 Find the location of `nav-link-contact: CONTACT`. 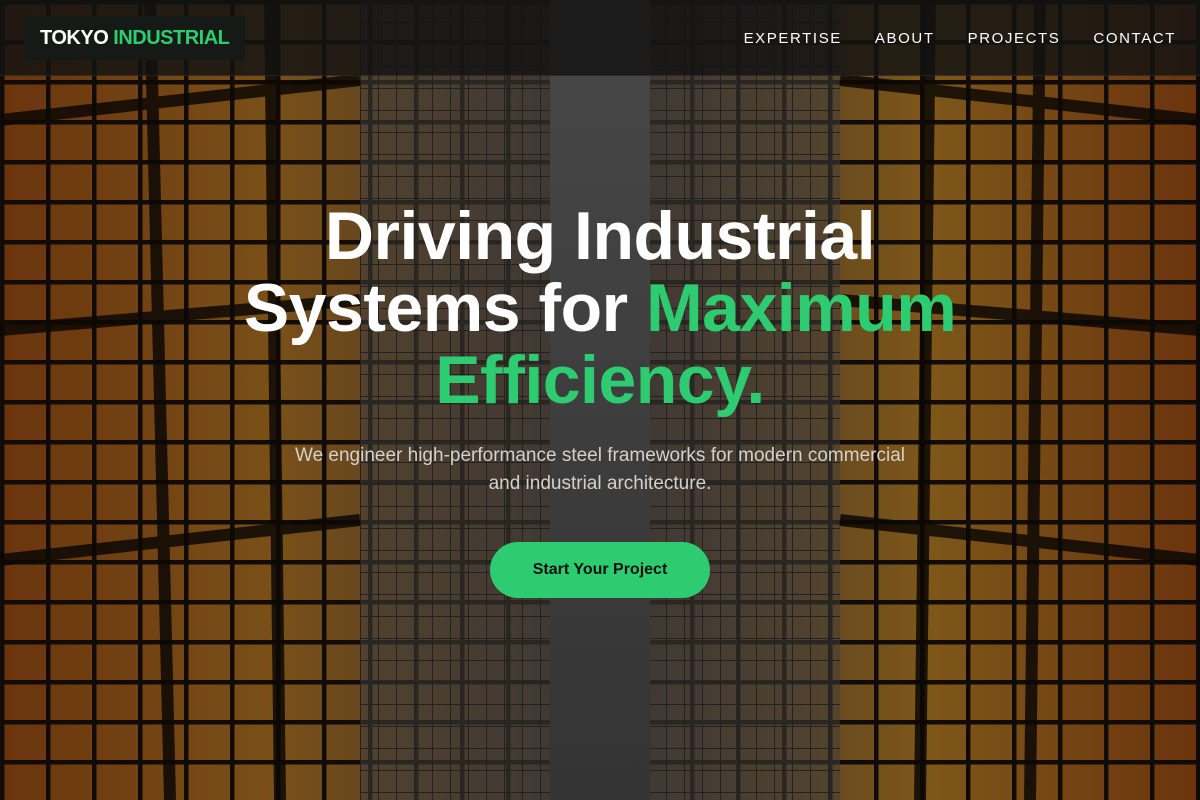

nav-link-contact: CONTACT is located at coordinates (1134, 38).